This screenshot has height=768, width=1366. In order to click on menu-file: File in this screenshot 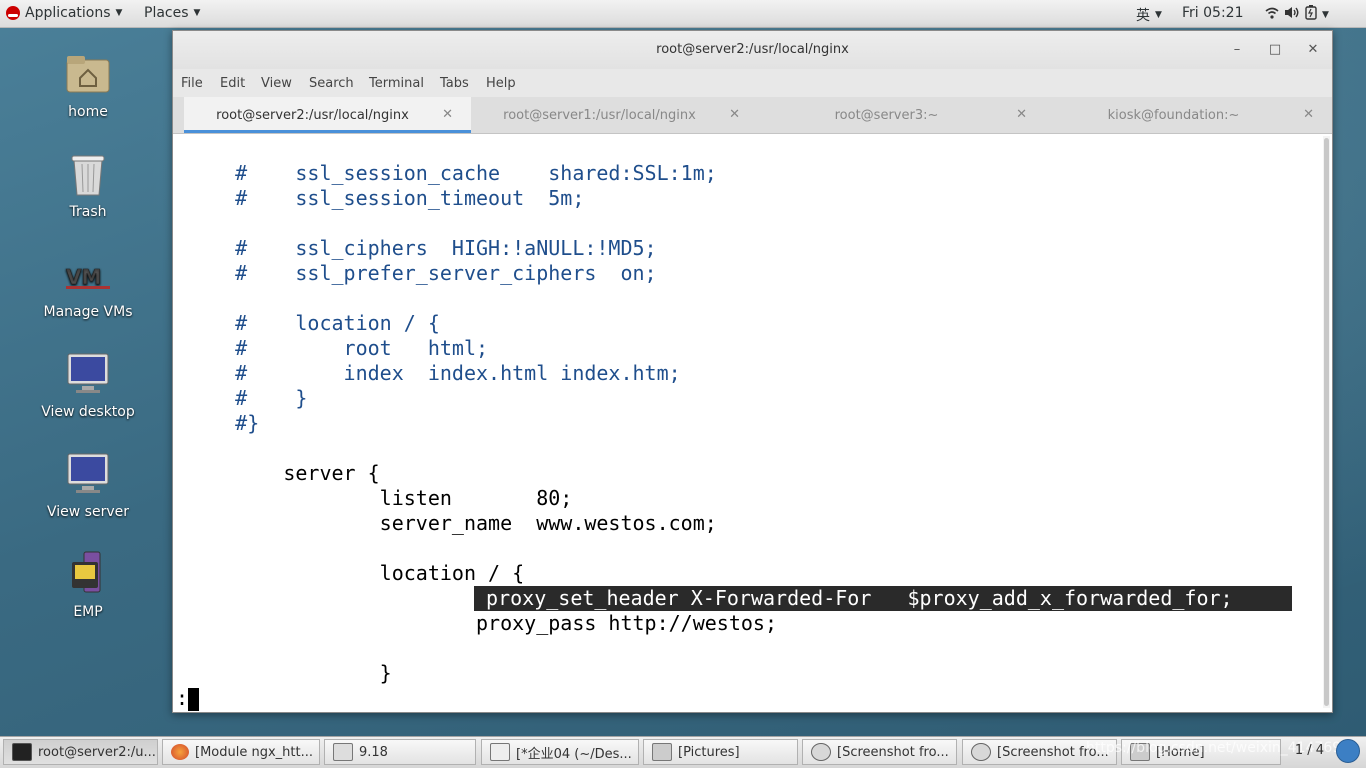, I will do `click(192, 83)`.